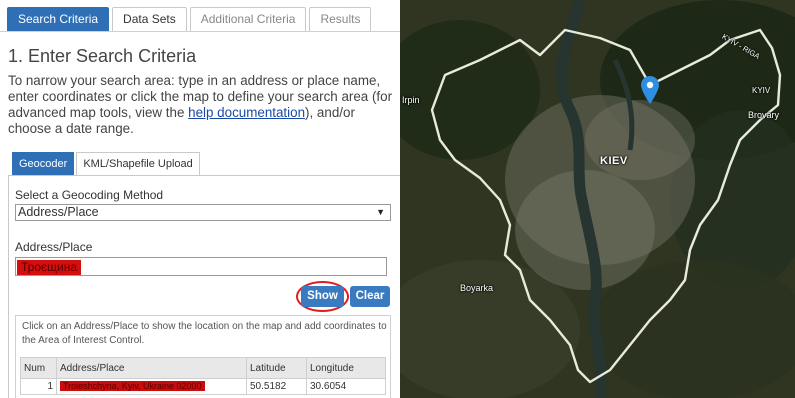 The height and width of the screenshot is (398, 795). Describe the element at coordinates (248, 19) in the screenshot. I see `tab-additional-criteria: Additional Criteria` at that location.